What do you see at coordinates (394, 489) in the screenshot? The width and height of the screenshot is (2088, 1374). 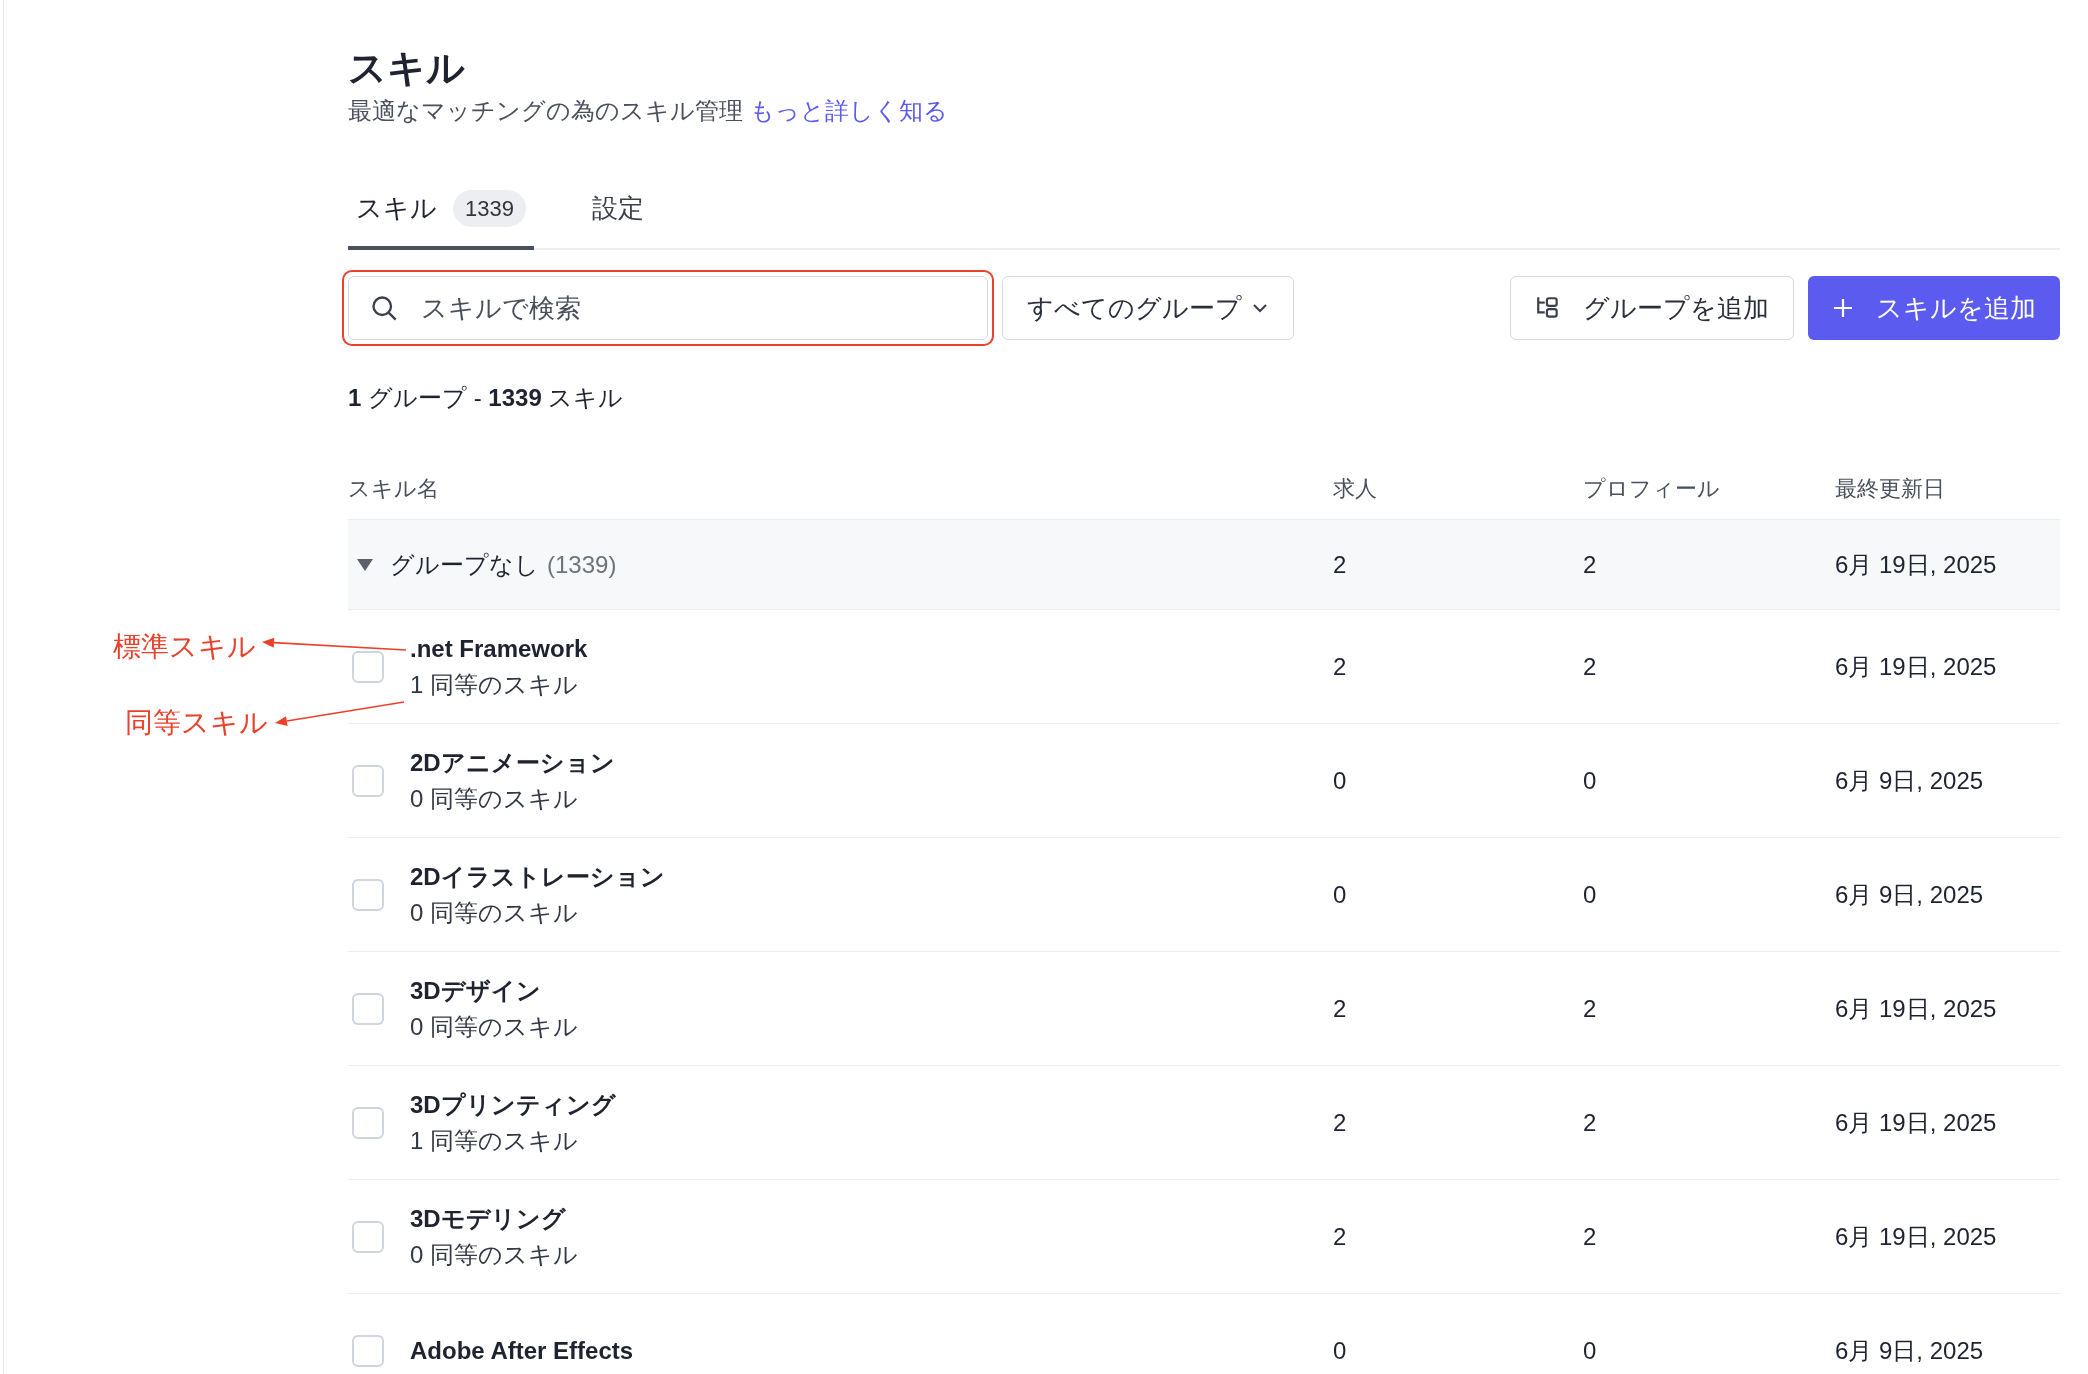 I see `column-header: スキル名` at bounding box center [394, 489].